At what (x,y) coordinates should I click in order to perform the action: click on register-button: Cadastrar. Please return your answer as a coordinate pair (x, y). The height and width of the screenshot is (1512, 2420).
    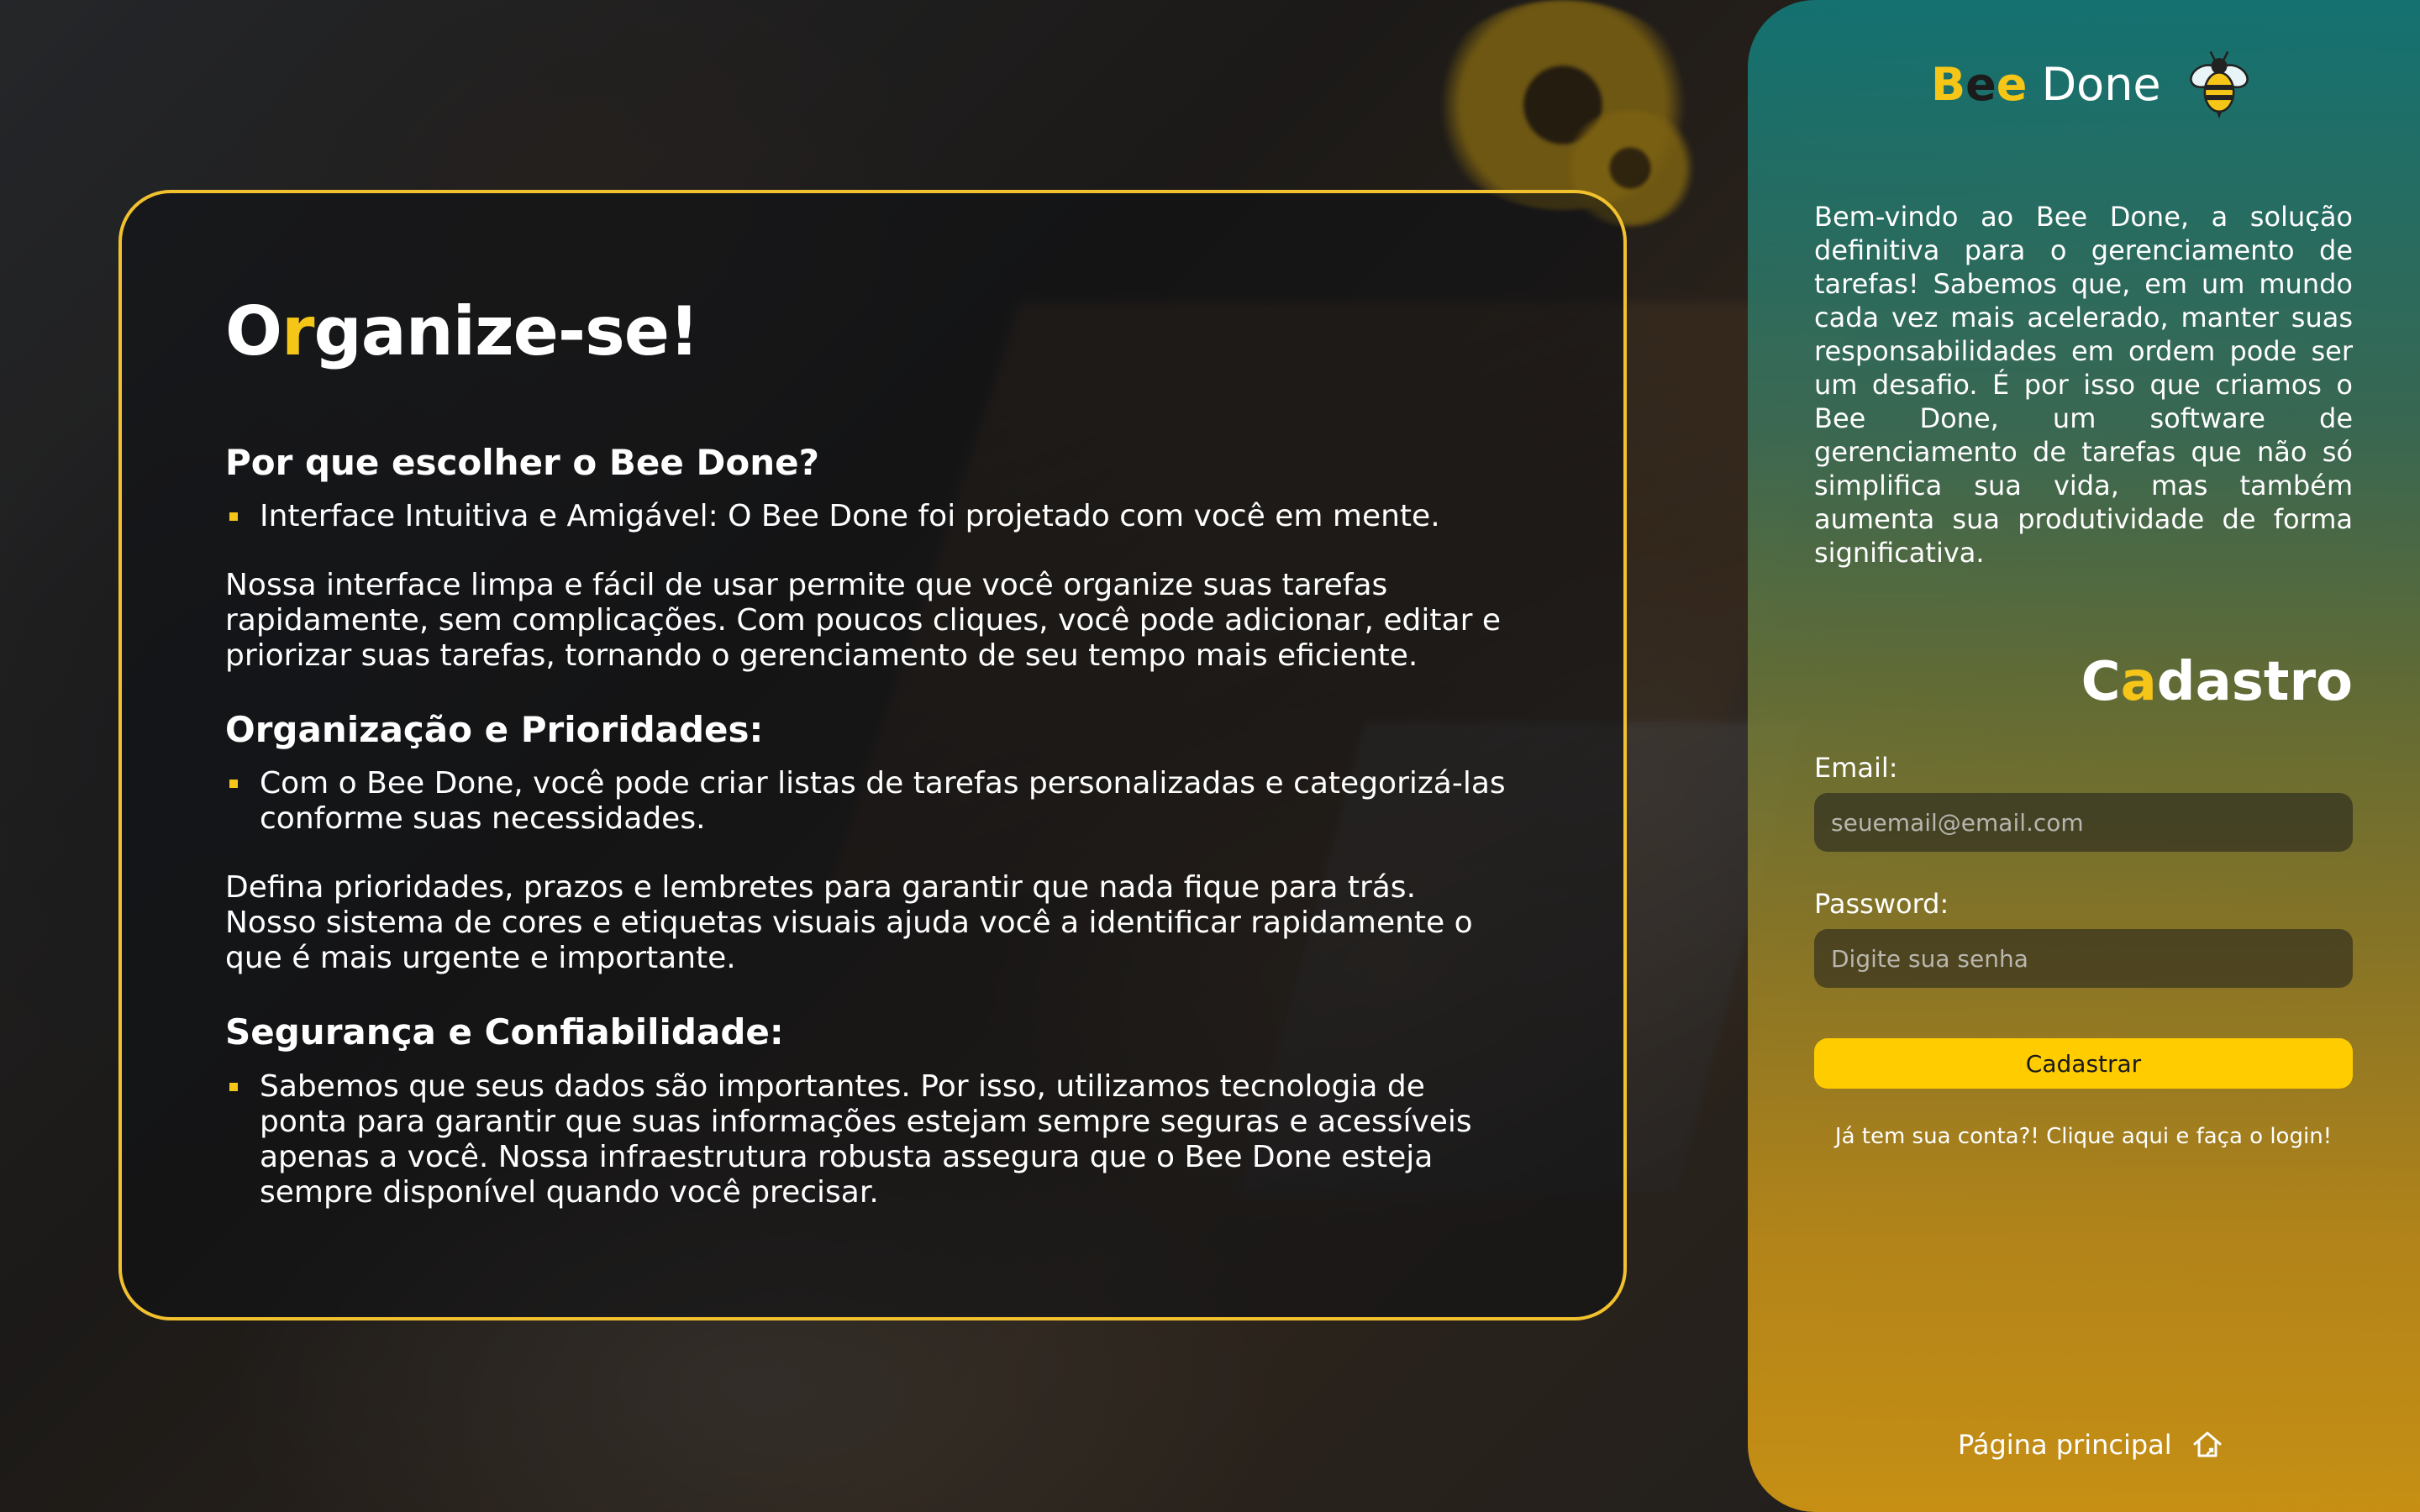
    Looking at the image, I should click on (2084, 1063).